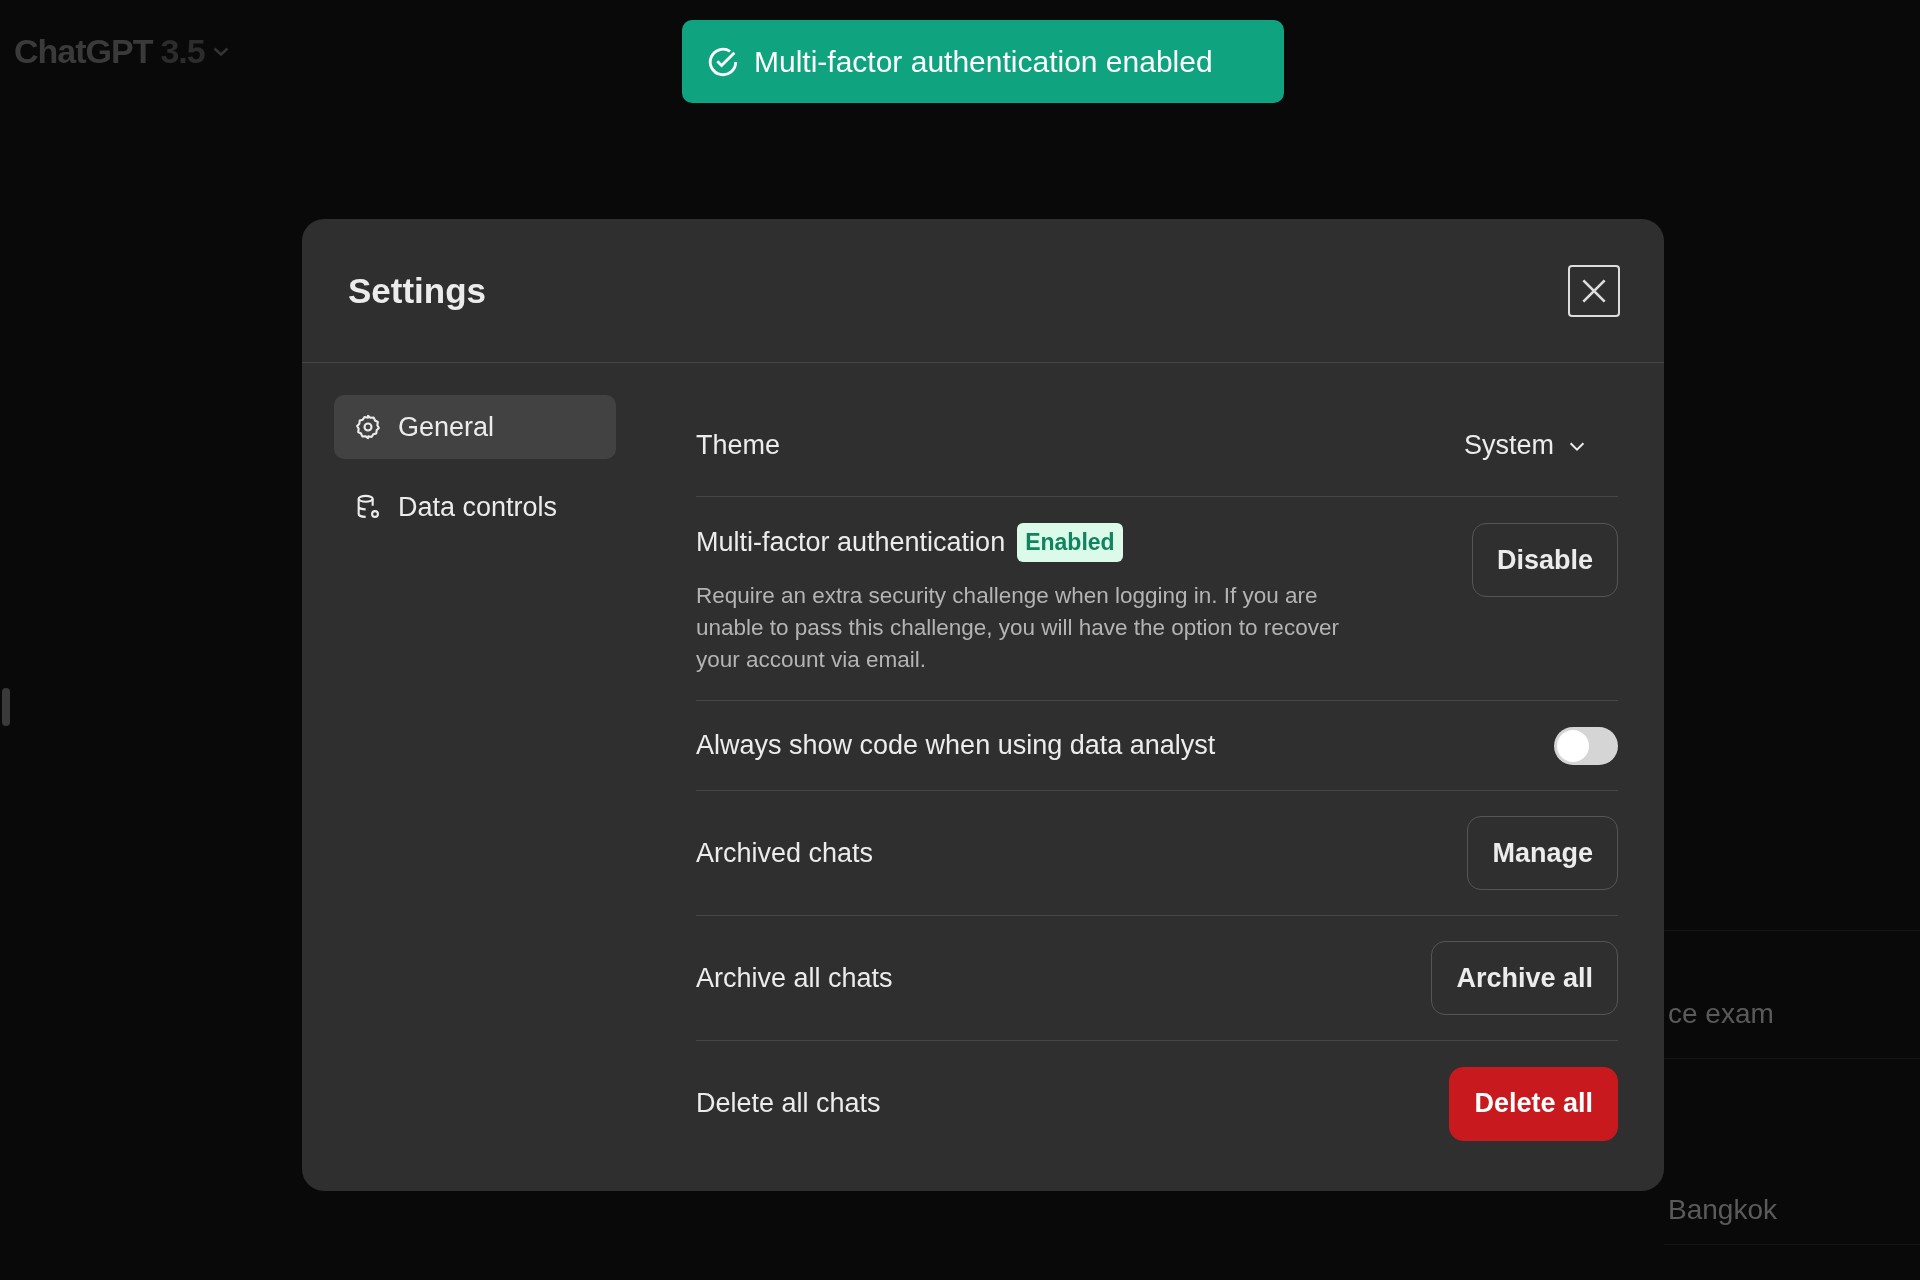 The height and width of the screenshot is (1280, 1920). I want to click on background-chat-title: Bangkok, so click(1722, 1210).